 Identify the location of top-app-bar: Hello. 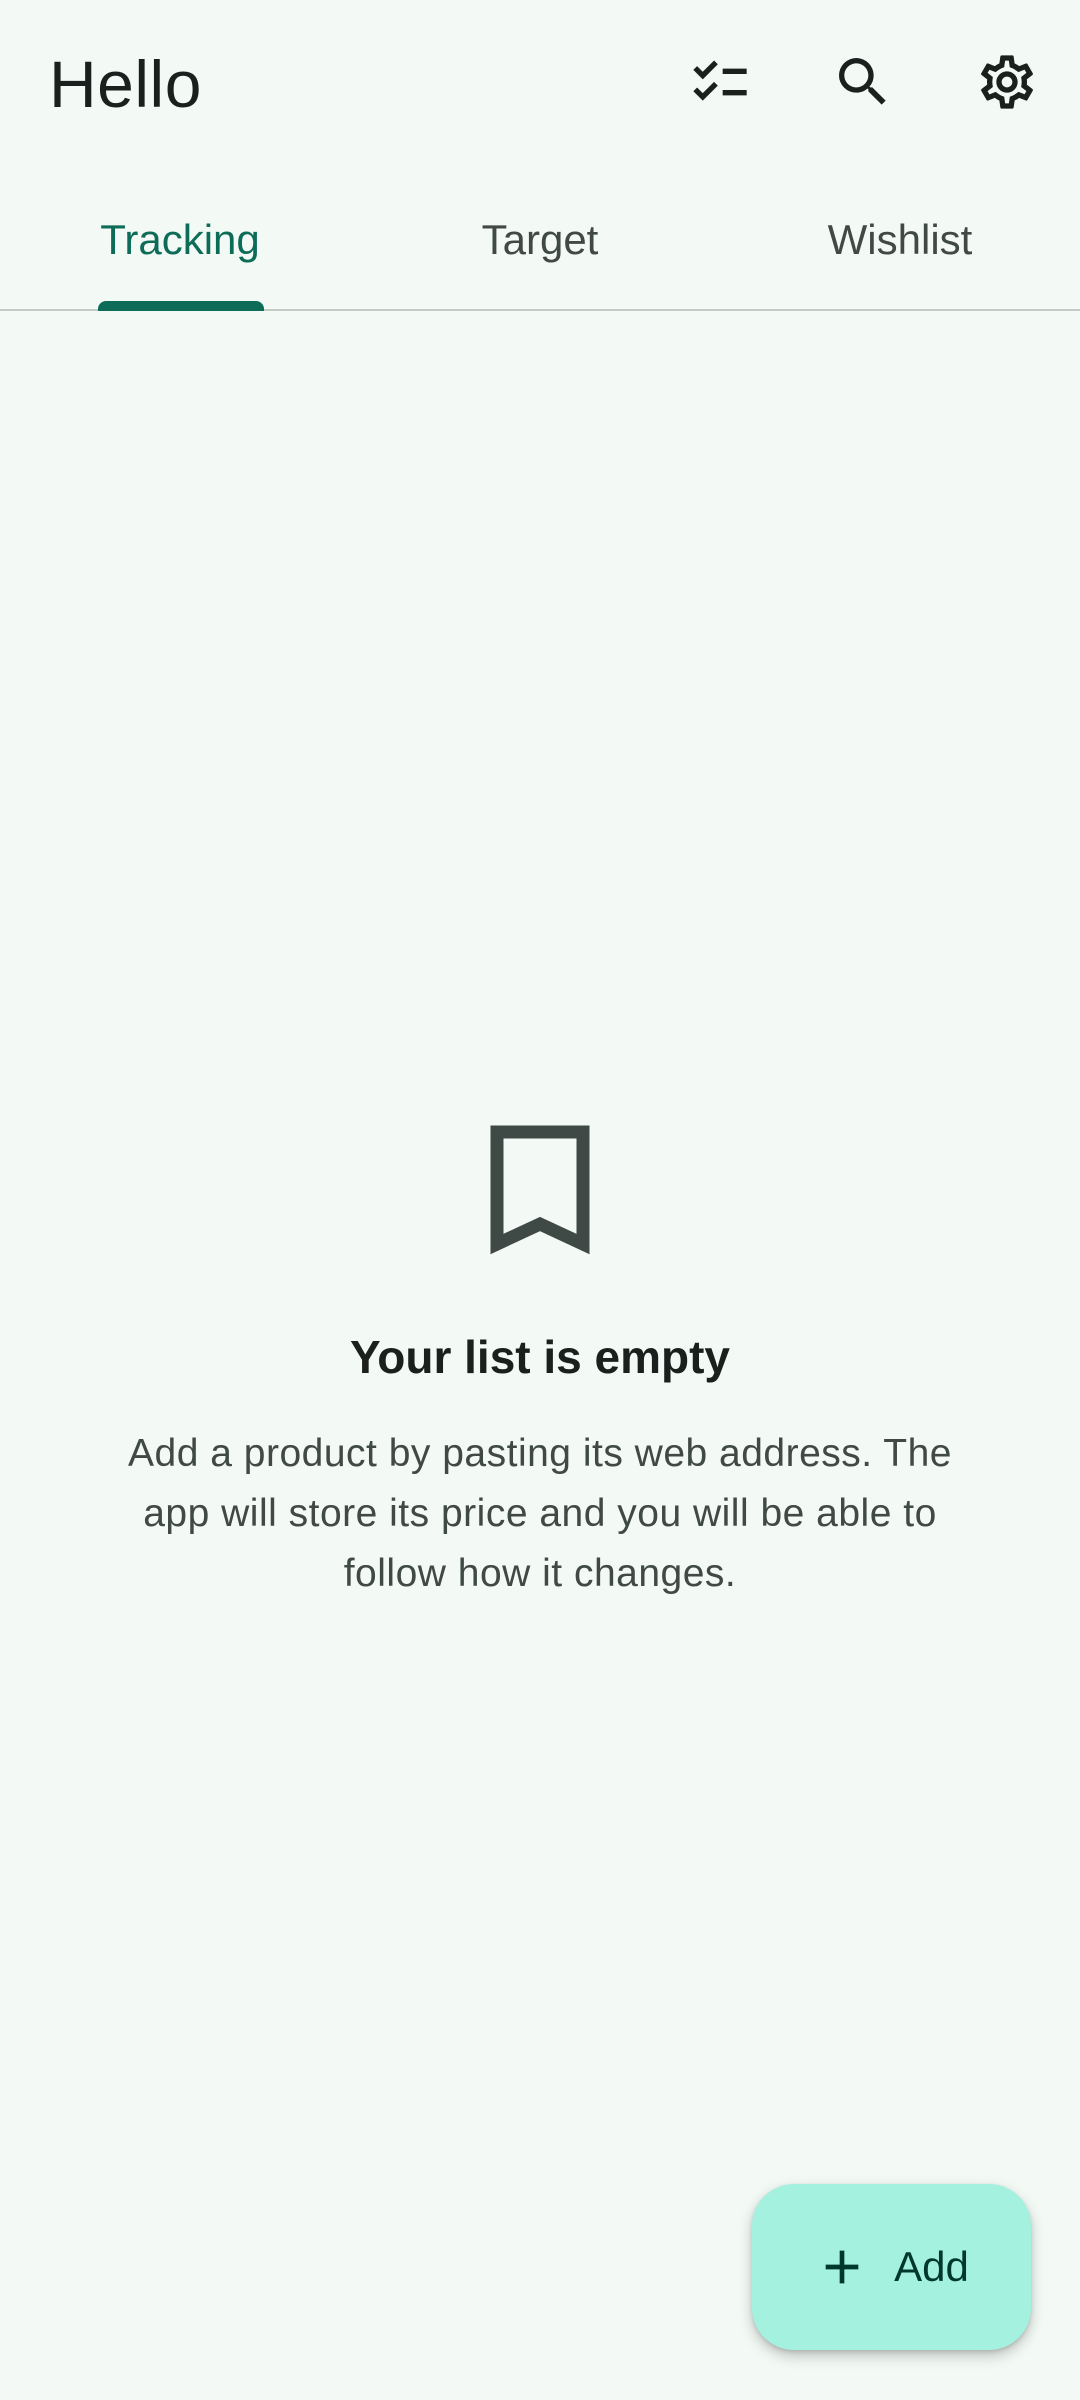
(540, 85).